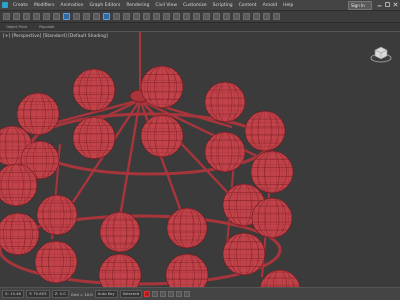 This screenshot has width=400, height=300. What do you see at coordinates (46, 16) in the screenshot?
I see `bind-space-warp-icon` at bounding box center [46, 16].